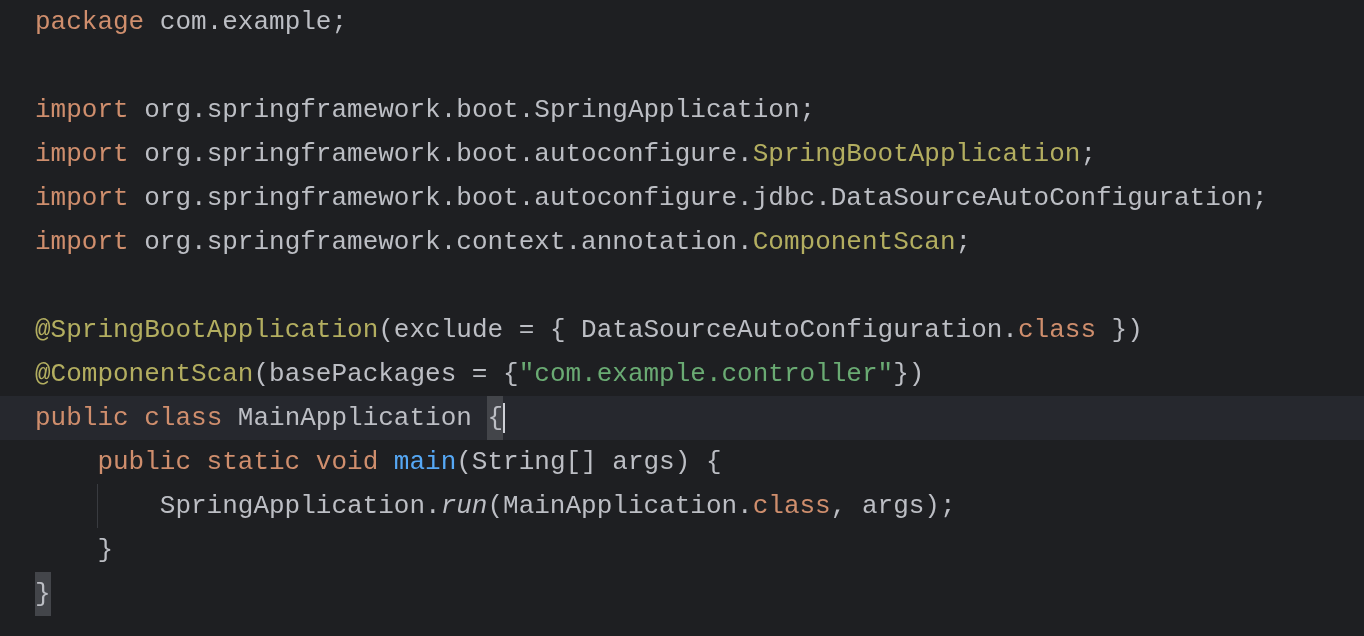 Image resolution: width=1364 pixels, height=636 pixels. Describe the element at coordinates (705, 198) in the screenshot. I see `code-text: org.springframework.boot.autoconfigure.jdbc.DataSourceAutoConfiguration;` at that location.